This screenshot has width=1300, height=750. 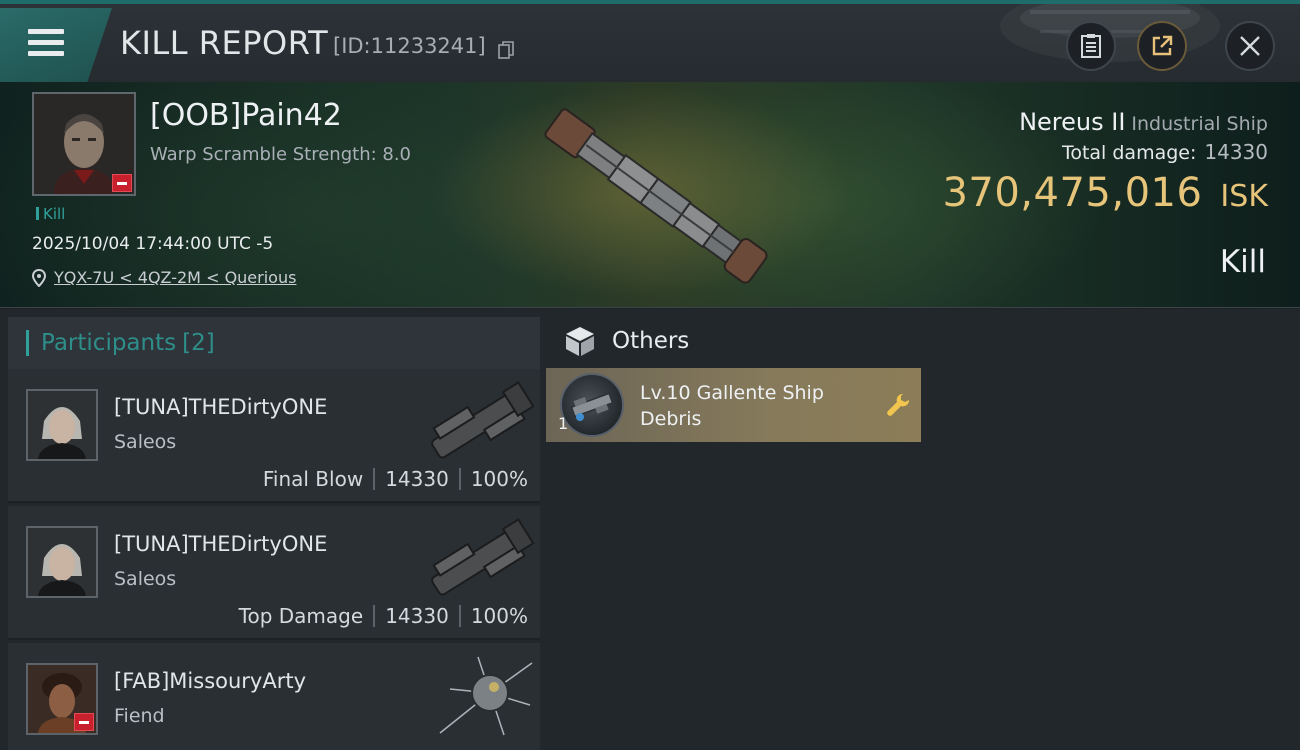 I want to click on result-label: Kill, so click(x=1242, y=262).